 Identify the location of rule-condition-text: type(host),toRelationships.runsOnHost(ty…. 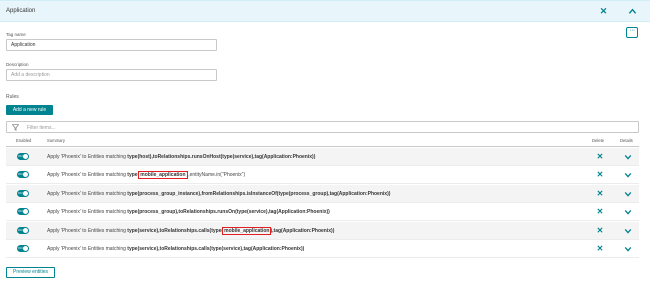
(221, 157).